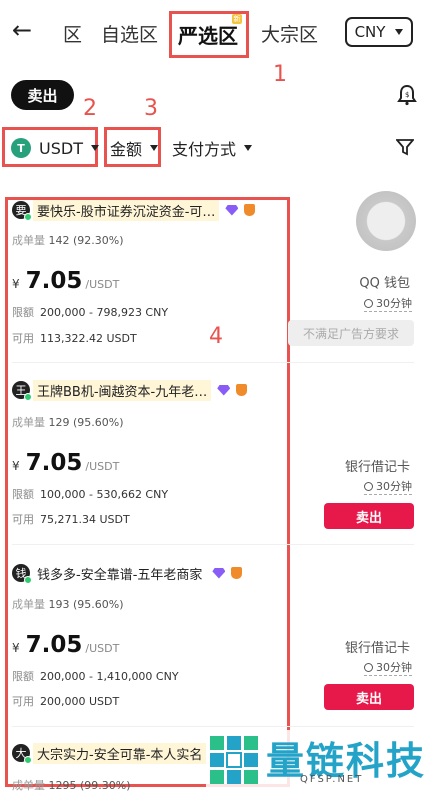  Describe the element at coordinates (90, 312) in the screenshot. I see `limit-row: 限额 200,000 - 798,923 CNY` at that location.